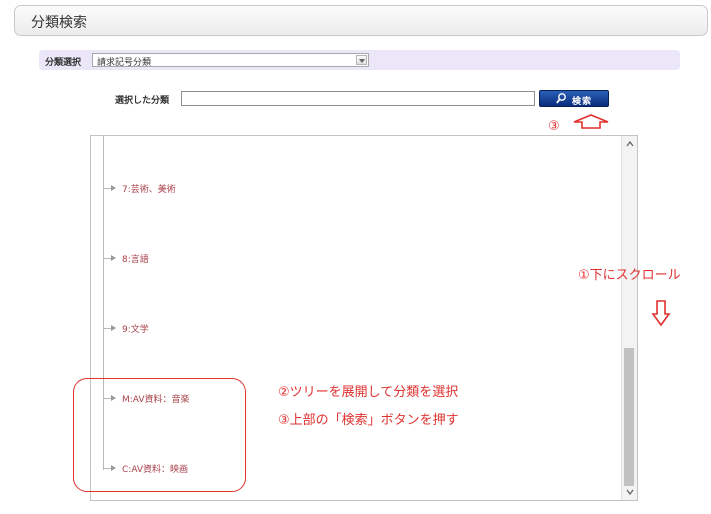 Image resolution: width=711 pixels, height=514 pixels. What do you see at coordinates (368, 392) in the screenshot?
I see `step2-annotation: ②ツリーを展開して分類を選択` at bounding box center [368, 392].